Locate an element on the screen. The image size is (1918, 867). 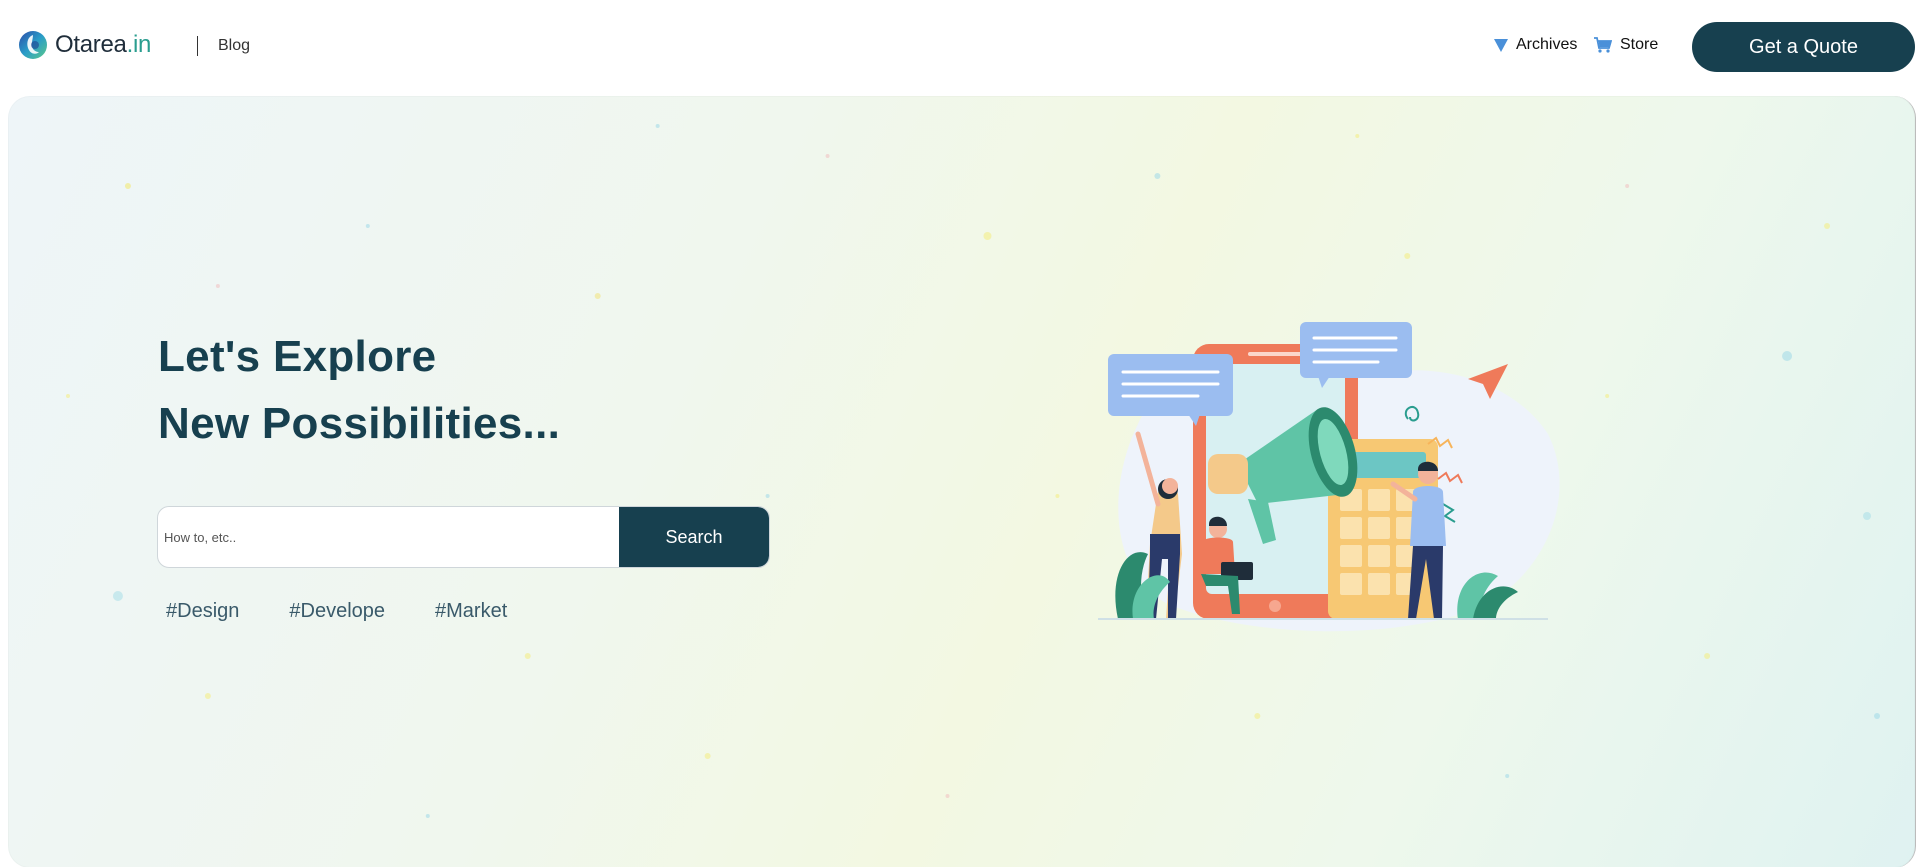
nav-archives: Archives is located at coordinates (1535, 45).